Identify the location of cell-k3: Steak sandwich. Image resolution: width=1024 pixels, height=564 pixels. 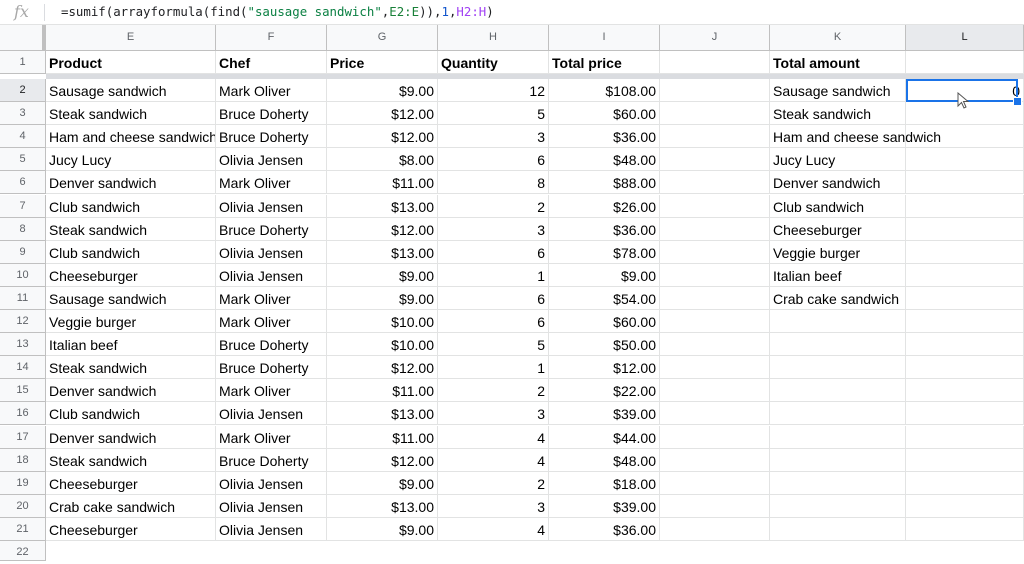
(838, 114).